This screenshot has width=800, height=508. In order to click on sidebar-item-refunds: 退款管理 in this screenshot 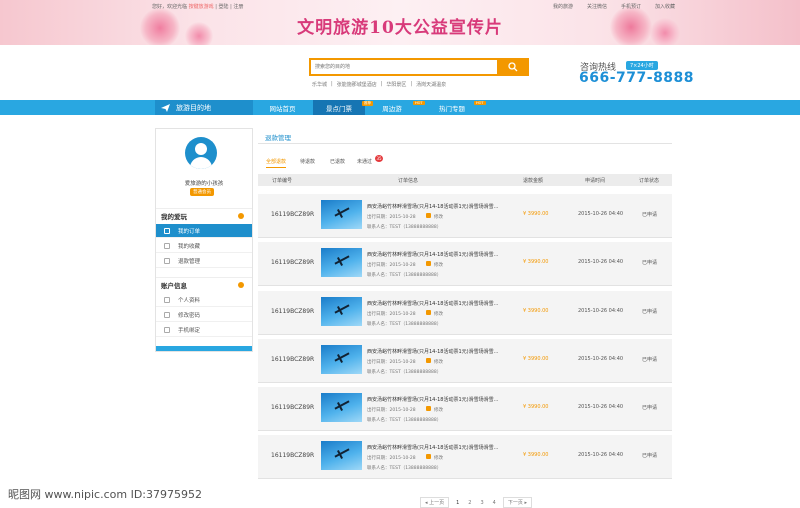, I will do `click(204, 261)`.